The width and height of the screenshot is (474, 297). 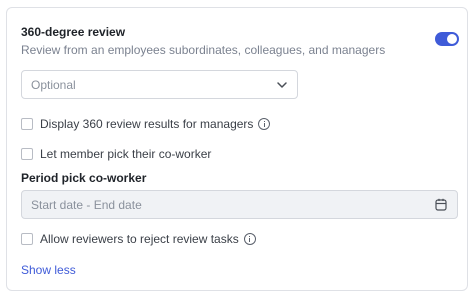 I want to click on member-pick-checkbox, so click(x=27, y=154).